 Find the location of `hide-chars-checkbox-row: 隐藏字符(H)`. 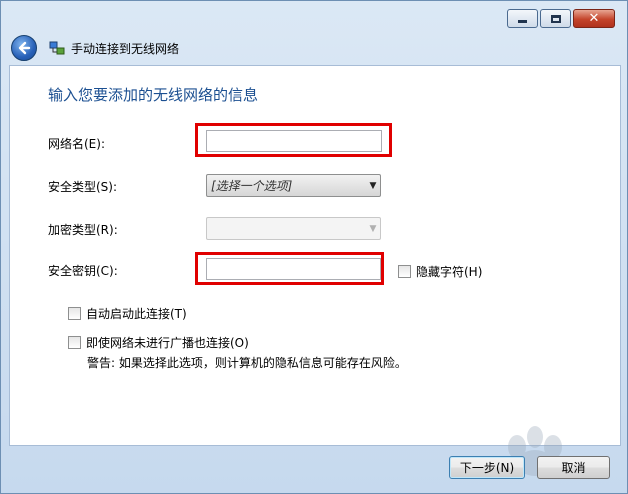

hide-chars-checkbox-row: 隐藏字符(H) is located at coordinates (440, 271).